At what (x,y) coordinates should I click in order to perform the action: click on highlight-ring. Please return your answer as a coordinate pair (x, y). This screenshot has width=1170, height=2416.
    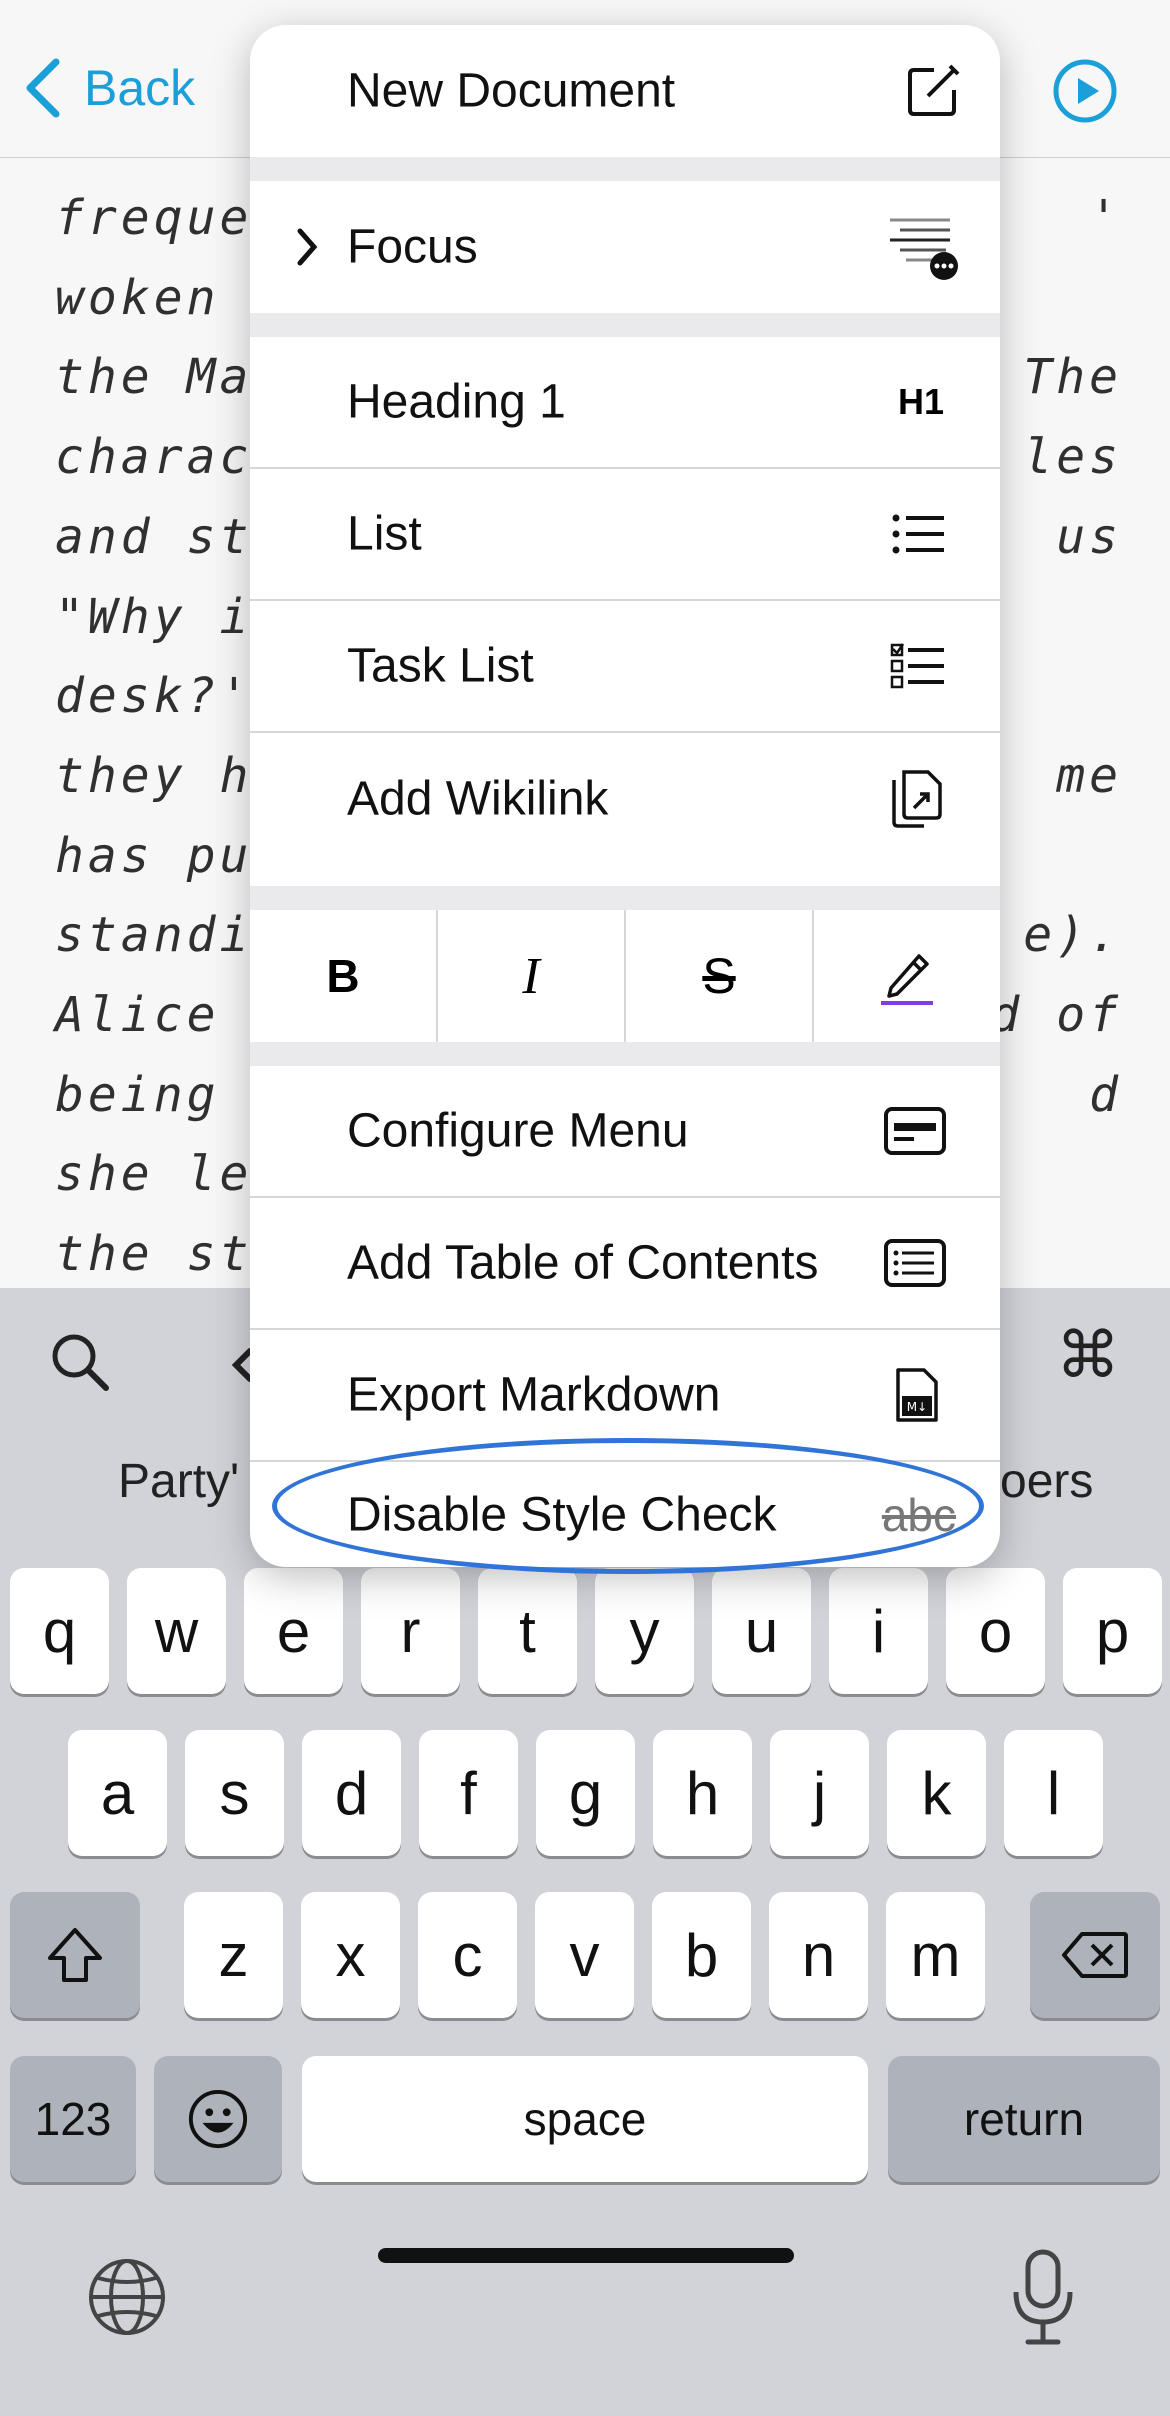
    Looking at the image, I should click on (628, 1506).